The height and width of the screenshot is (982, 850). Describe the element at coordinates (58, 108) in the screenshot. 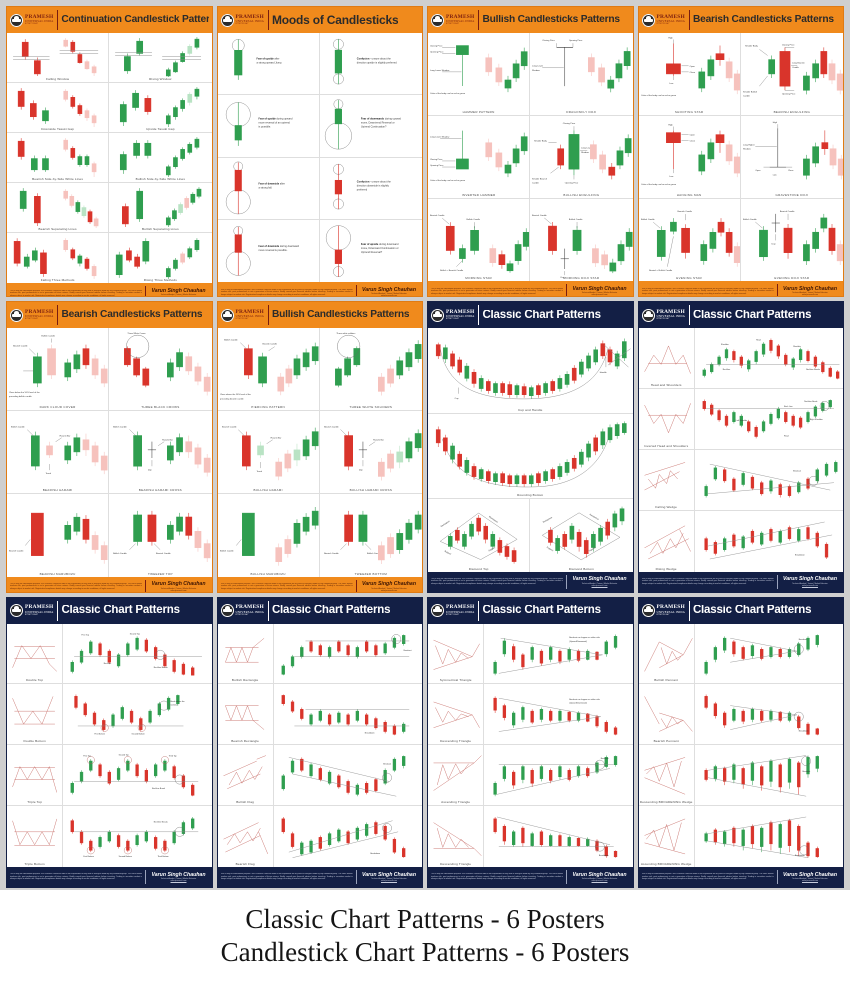

I see `pattern-cell: Downside Tasuki Gap` at that location.